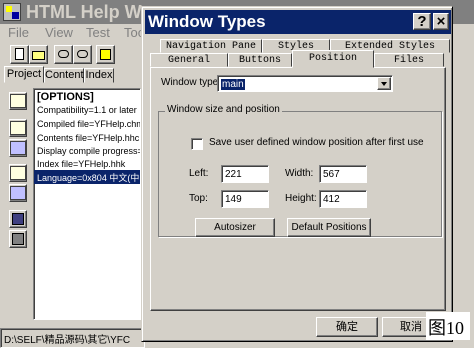 The image size is (474, 348). What do you see at coordinates (18, 128) in the screenshot?
I see `add-modify-window-icon` at bounding box center [18, 128].